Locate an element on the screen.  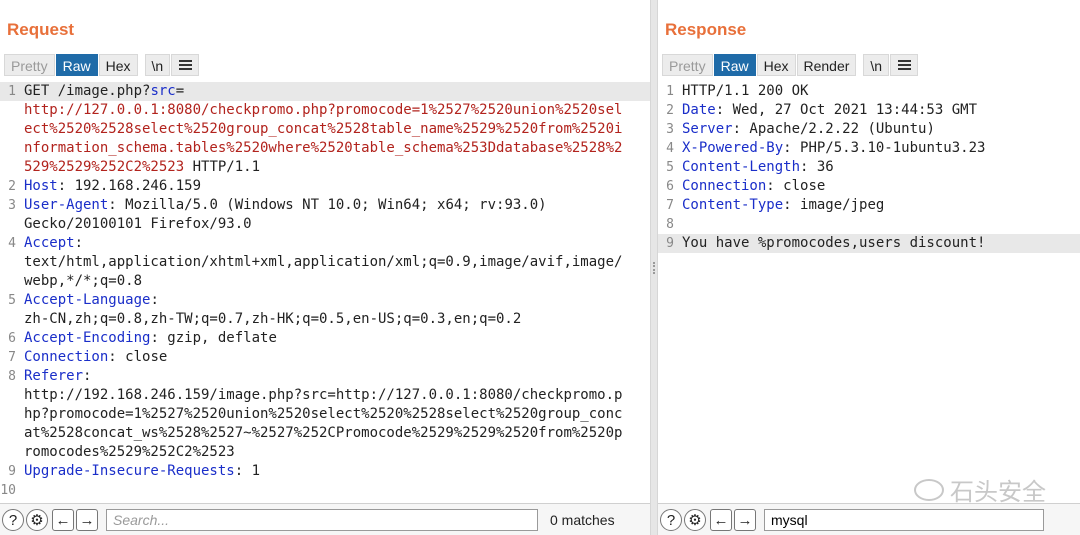
code-line: romocodes%2529%252C2%2523 is located at coordinates (325, 452).